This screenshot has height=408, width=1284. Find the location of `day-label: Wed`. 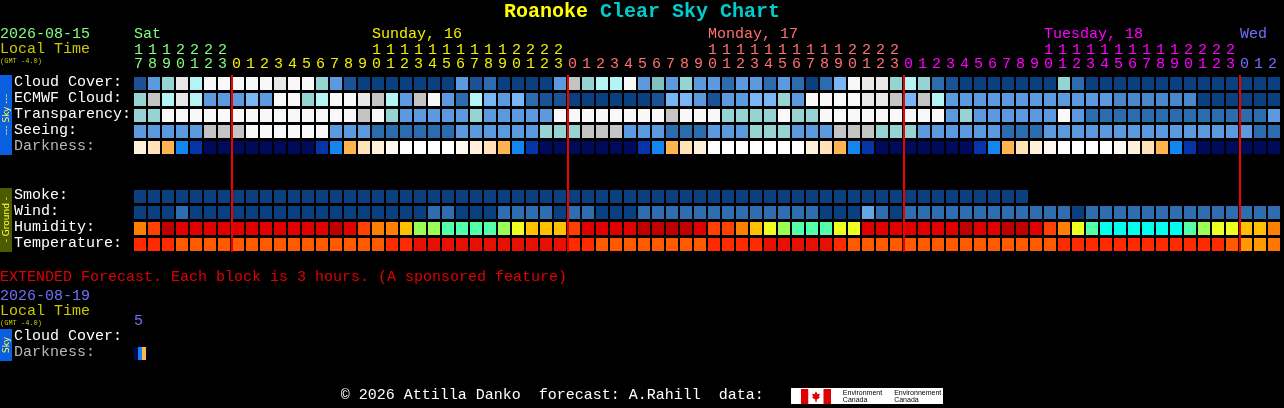

day-label: Wed is located at coordinates (1253, 34).